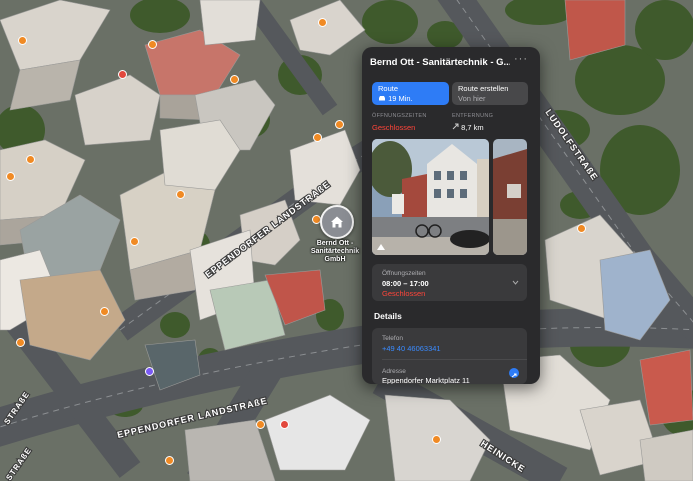 Image resolution: width=693 pixels, height=481 pixels. Describe the element at coordinates (514, 375) in the screenshot. I see `arrow-icon` at that location.